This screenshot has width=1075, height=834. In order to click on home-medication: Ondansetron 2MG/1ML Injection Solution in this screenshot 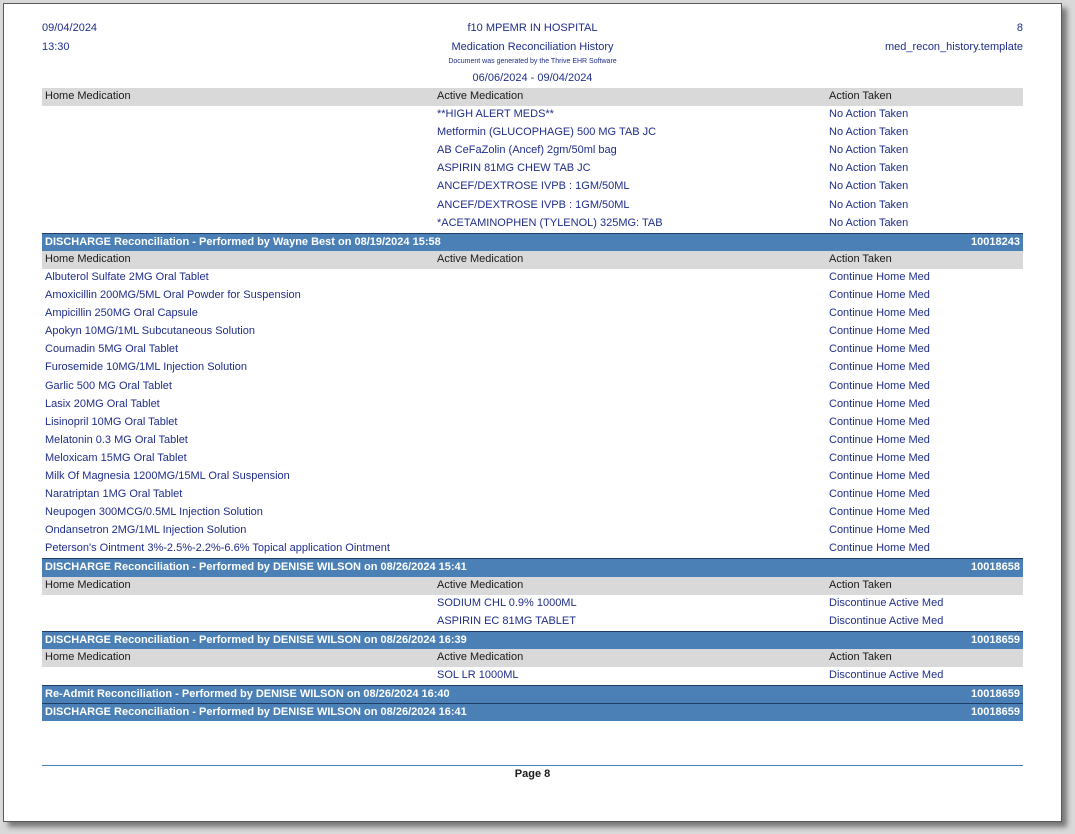, I will do `click(146, 530)`.